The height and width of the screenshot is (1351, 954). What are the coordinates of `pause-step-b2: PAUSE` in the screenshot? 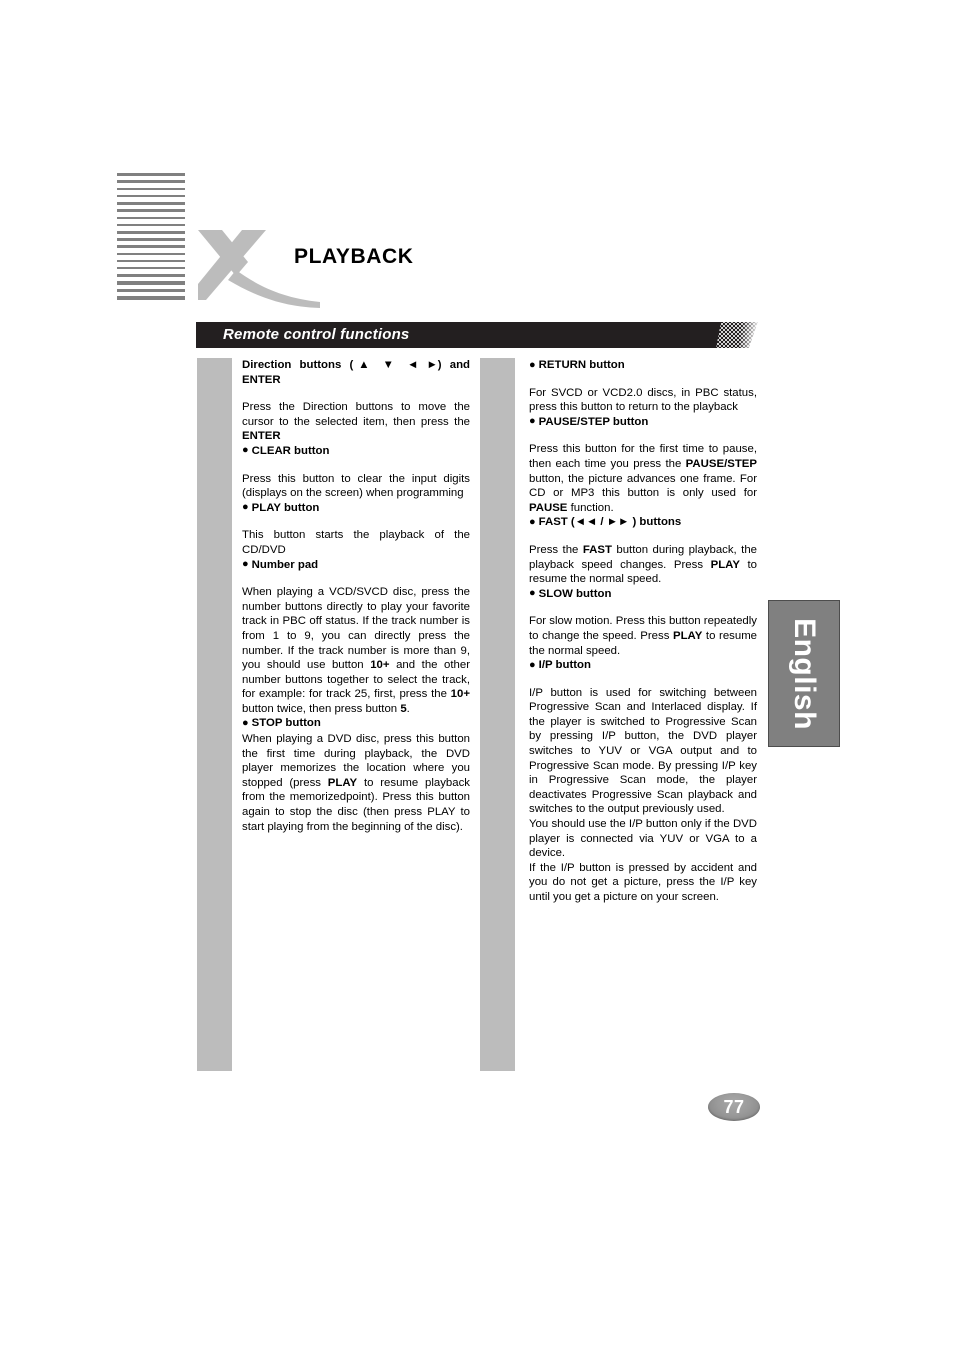 It's located at (548, 507).